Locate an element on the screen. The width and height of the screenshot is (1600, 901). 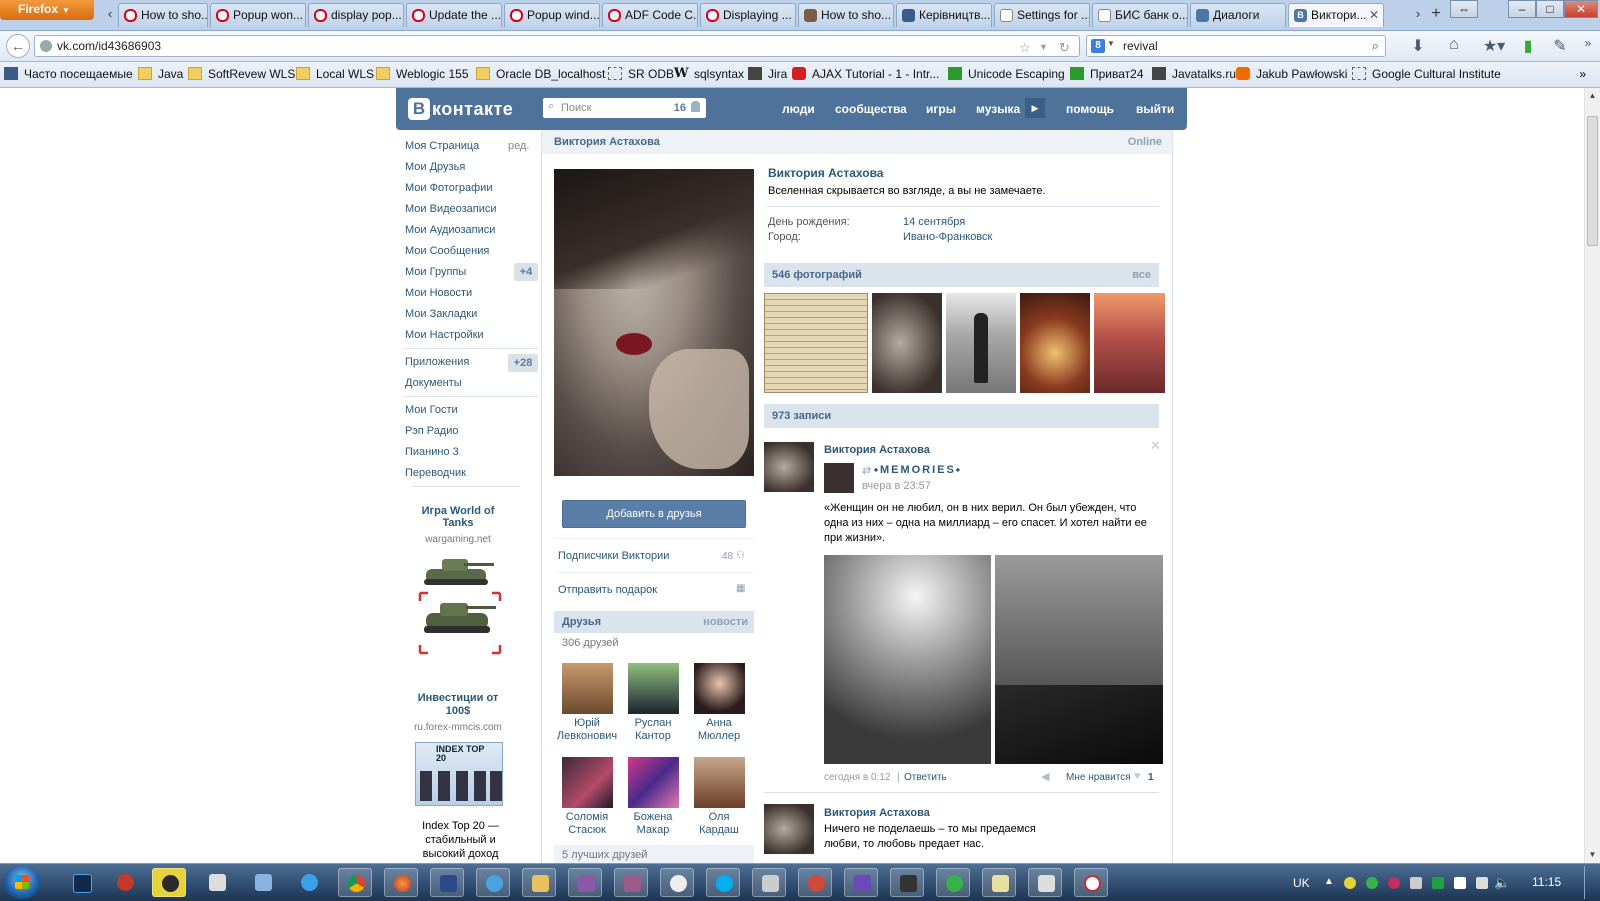
tabs-scroll-right-icon: › is located at coordinates (1418, 14).